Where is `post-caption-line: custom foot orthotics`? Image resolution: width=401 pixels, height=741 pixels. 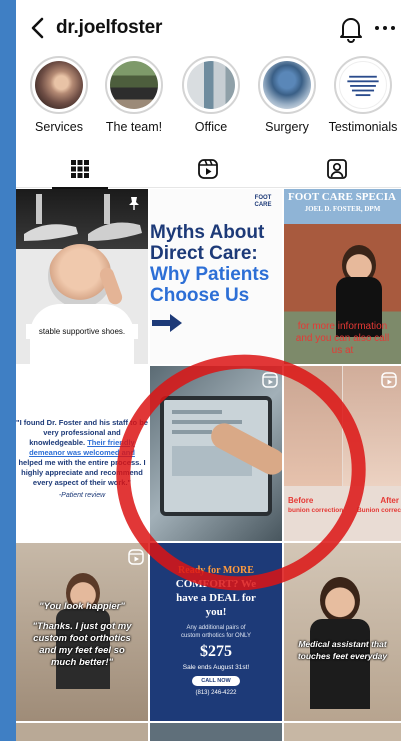
post-caption-line: custom foot orthotics is located at coordinates (82, 638).